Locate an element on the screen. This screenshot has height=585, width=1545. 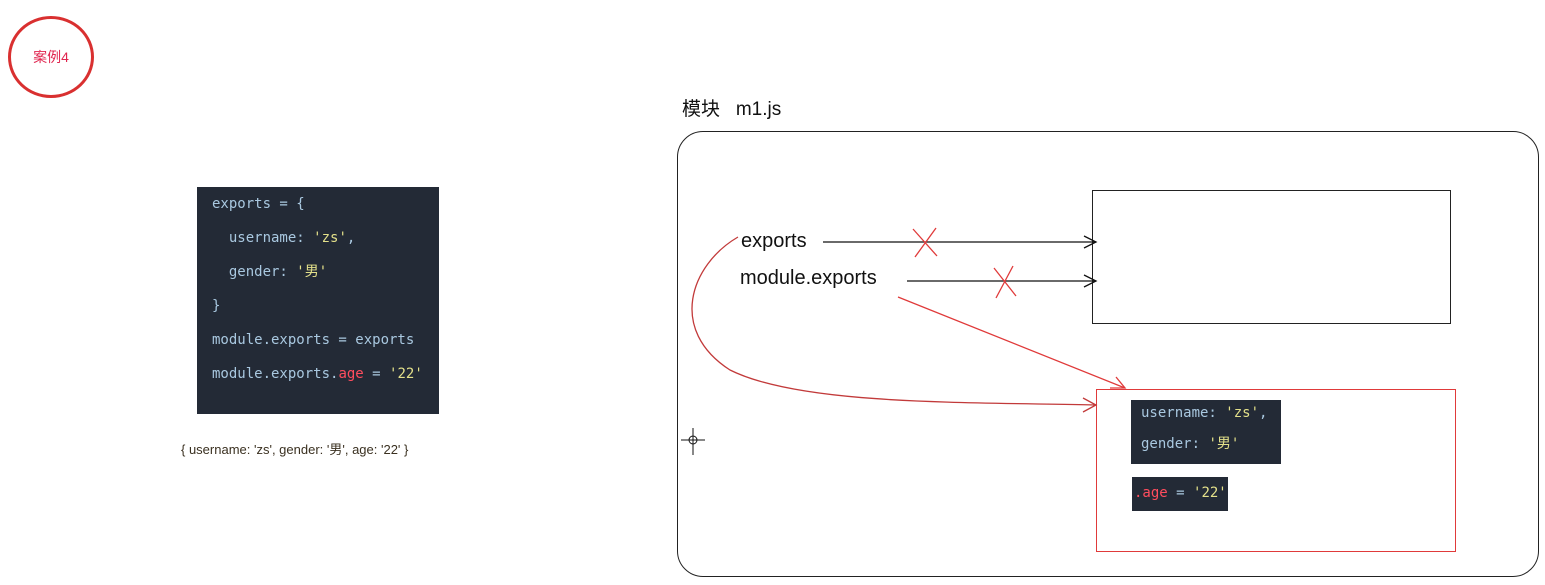
cursor-crosshair-icon is located at coordinates (693, 441).